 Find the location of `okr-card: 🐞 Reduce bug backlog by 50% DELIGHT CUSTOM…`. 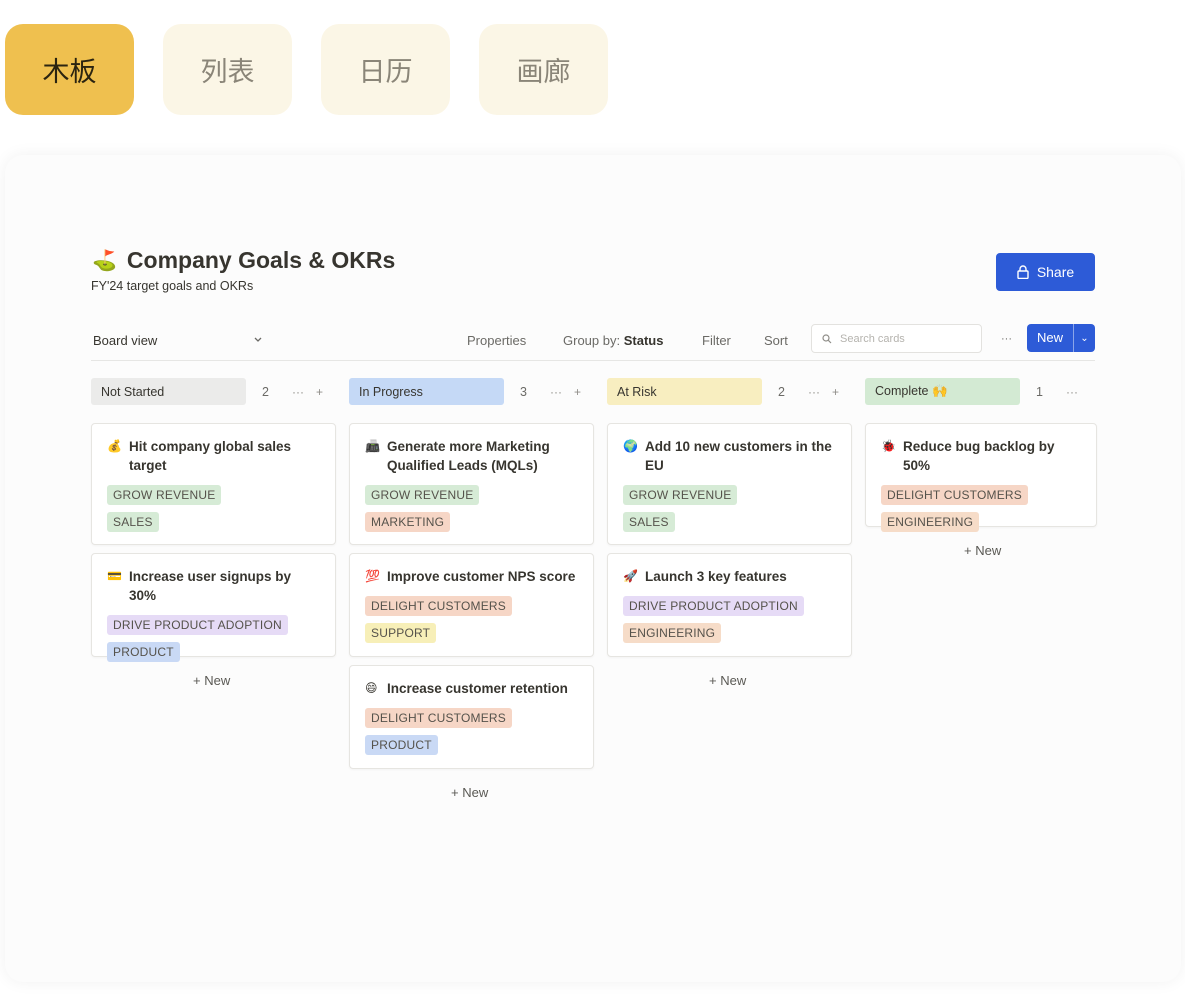

okr-card: 🐞 Reduce bug backlog by 50% DELIGHT CUSTOM… is located at coordinates (981, 477).